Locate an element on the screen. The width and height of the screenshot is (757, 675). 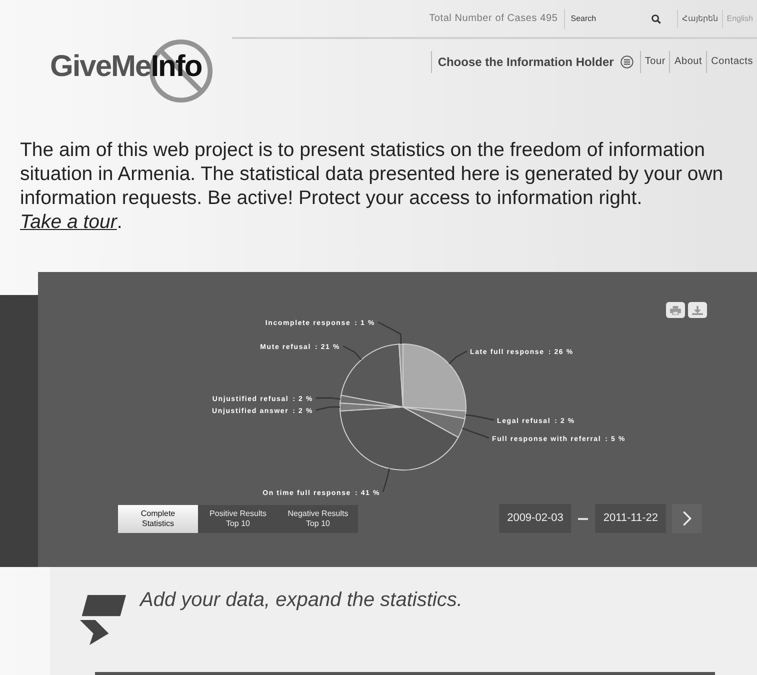
printer-icon is located at coordinates (675, 310).